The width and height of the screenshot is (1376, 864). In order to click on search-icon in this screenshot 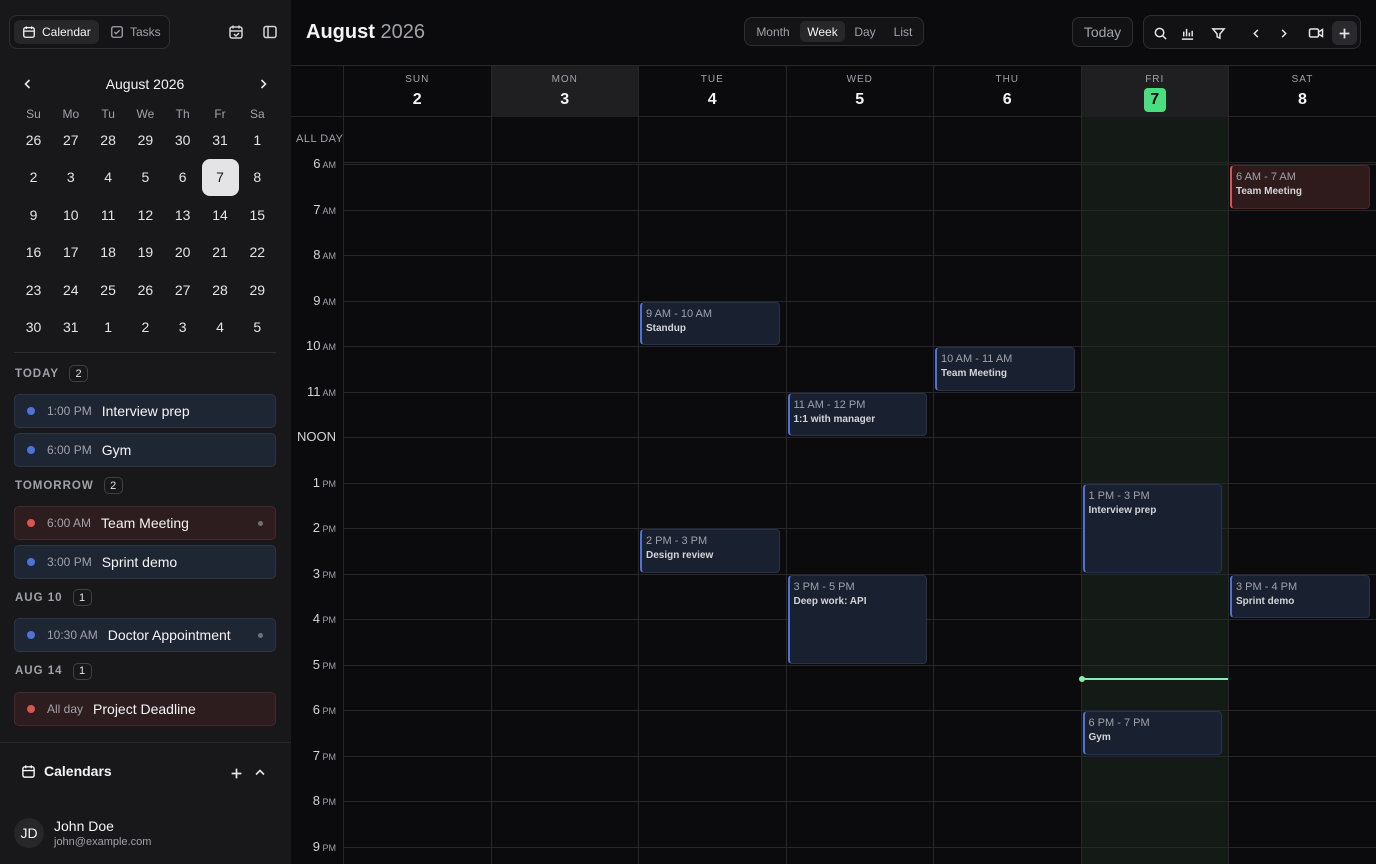, I will do `click(1160, 33)`.